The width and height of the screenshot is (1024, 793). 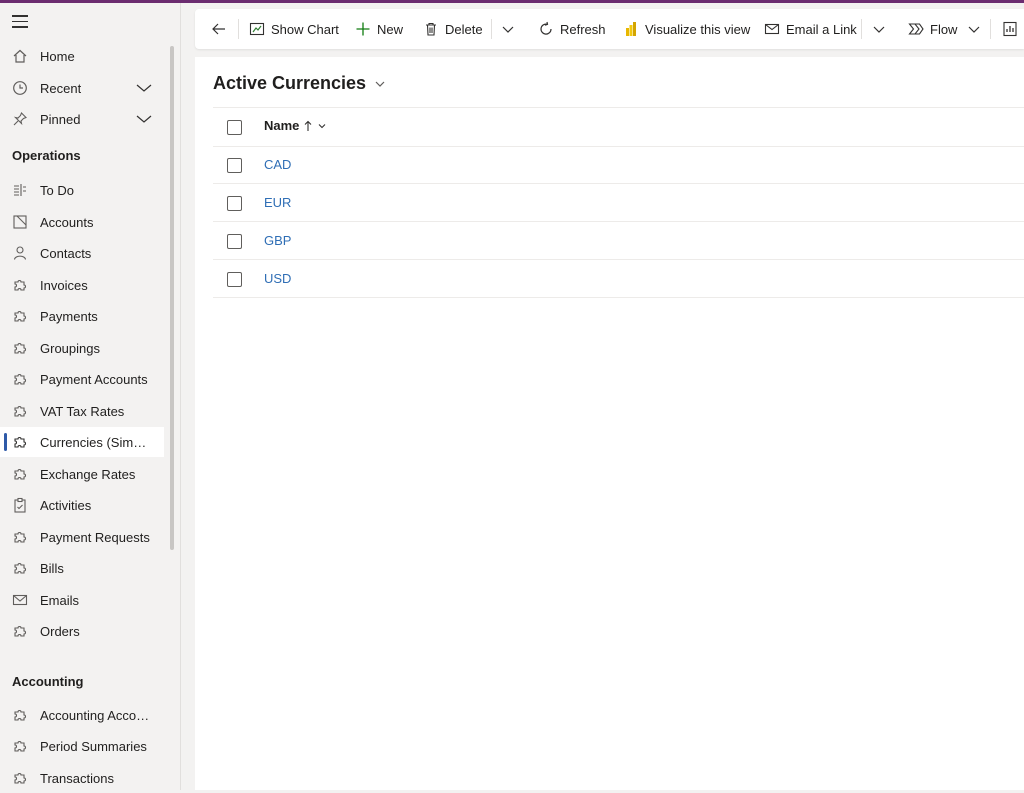 What do you see at coordinates (48, 681) in the screenshot?
I see `section-header-accounting: Accounting` at bounding box center [48, 681].